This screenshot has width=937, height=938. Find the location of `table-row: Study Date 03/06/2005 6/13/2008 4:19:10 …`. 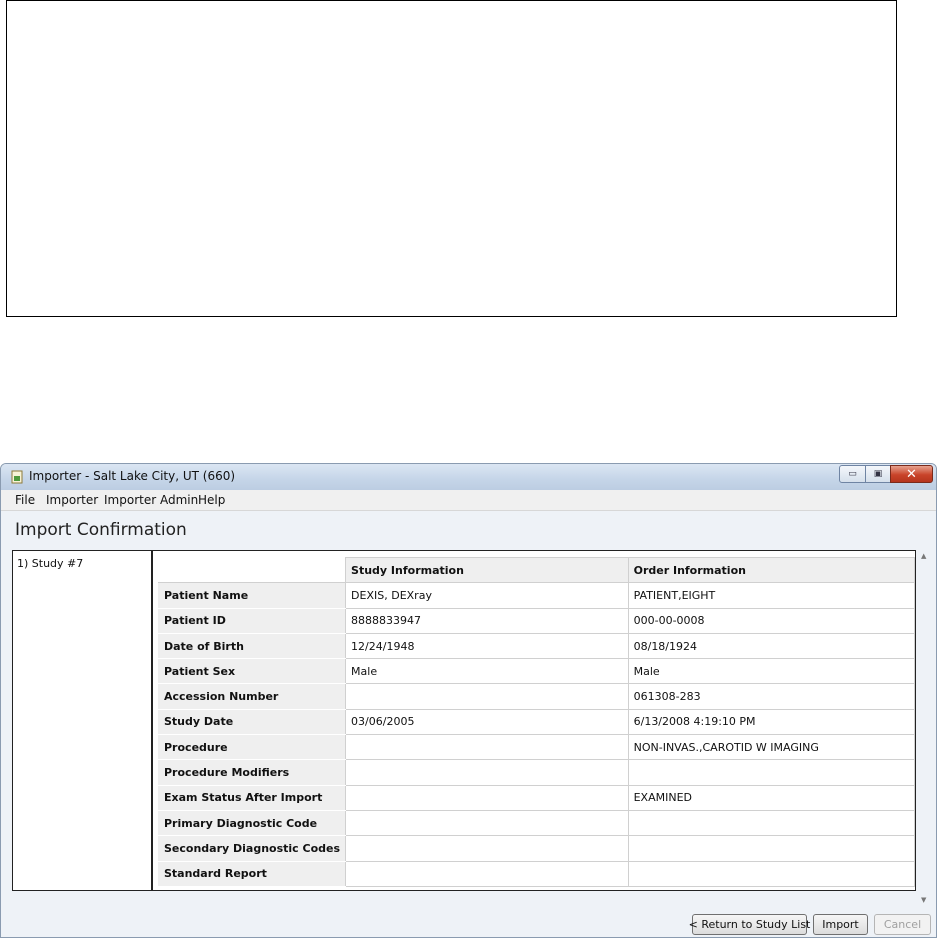

table-row: Study Date 03/06/2005 6/13/2008 4:19:10 … is located at coordinates (536, 722).